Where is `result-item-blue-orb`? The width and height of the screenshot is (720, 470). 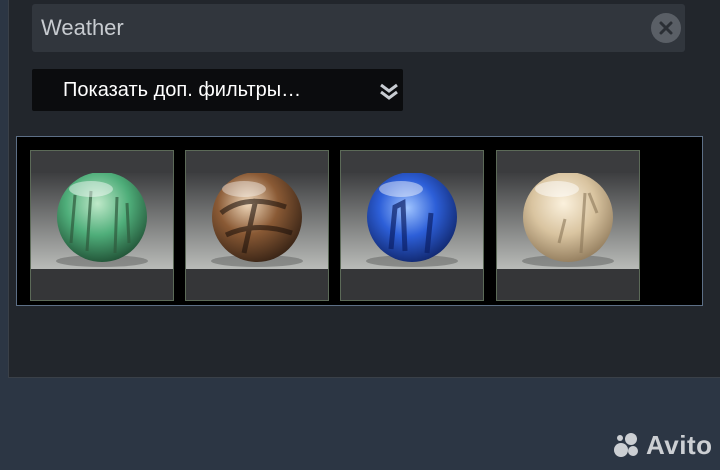
result-item-blue-orb is located at coordinates (412, 225).